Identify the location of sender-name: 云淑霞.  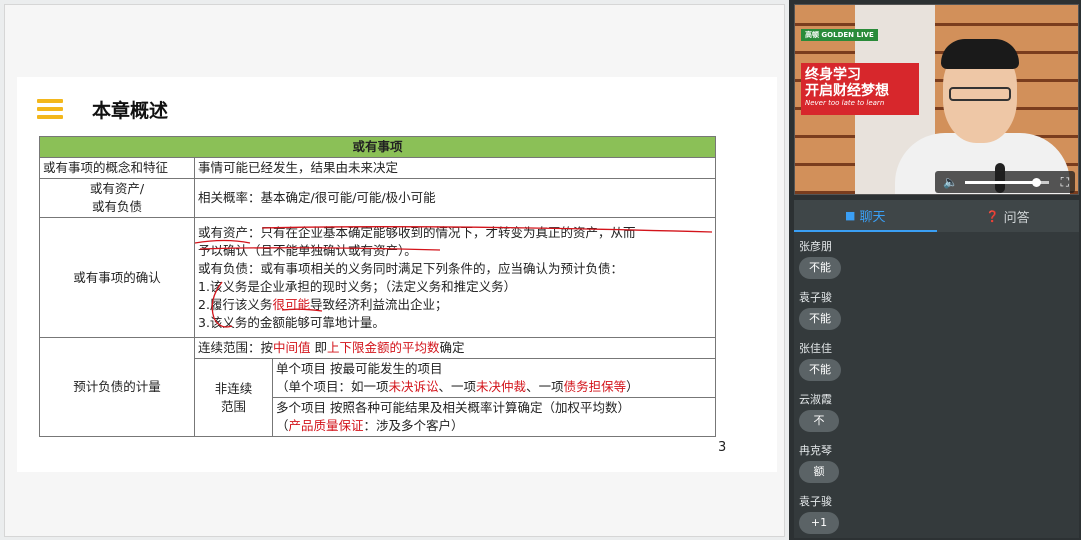
(815, 399).